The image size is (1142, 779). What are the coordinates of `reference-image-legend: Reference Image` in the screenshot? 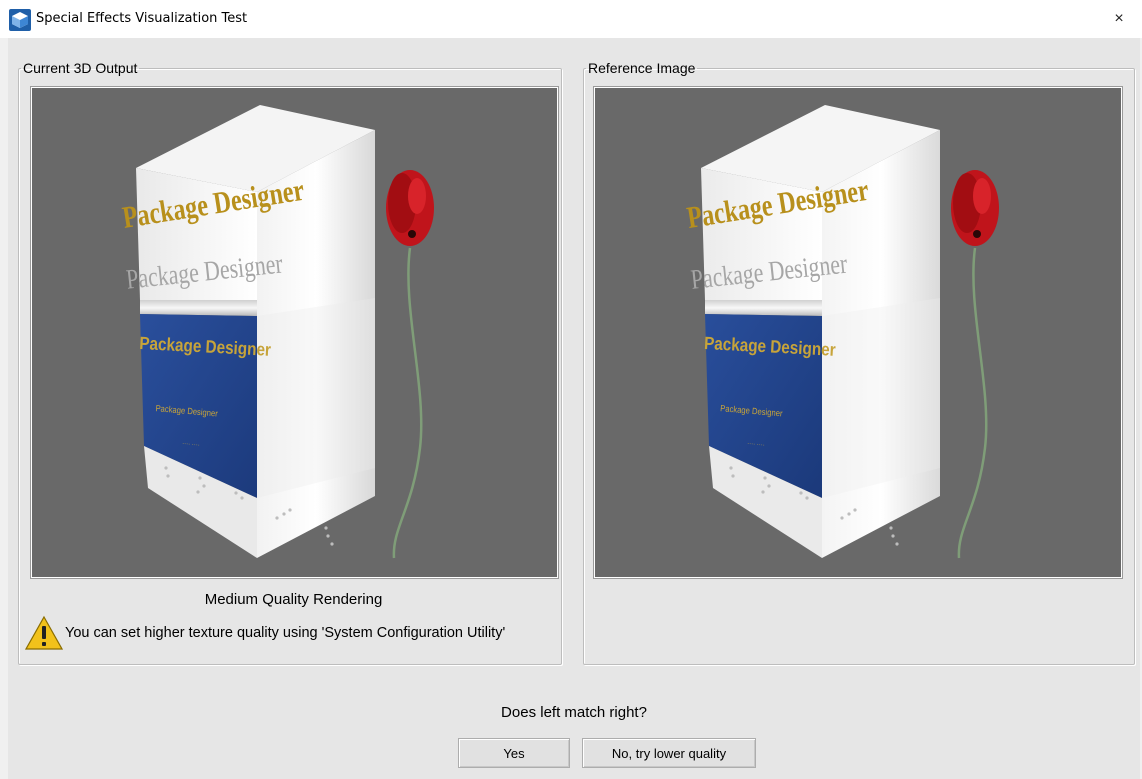 It's located at (642, 68).